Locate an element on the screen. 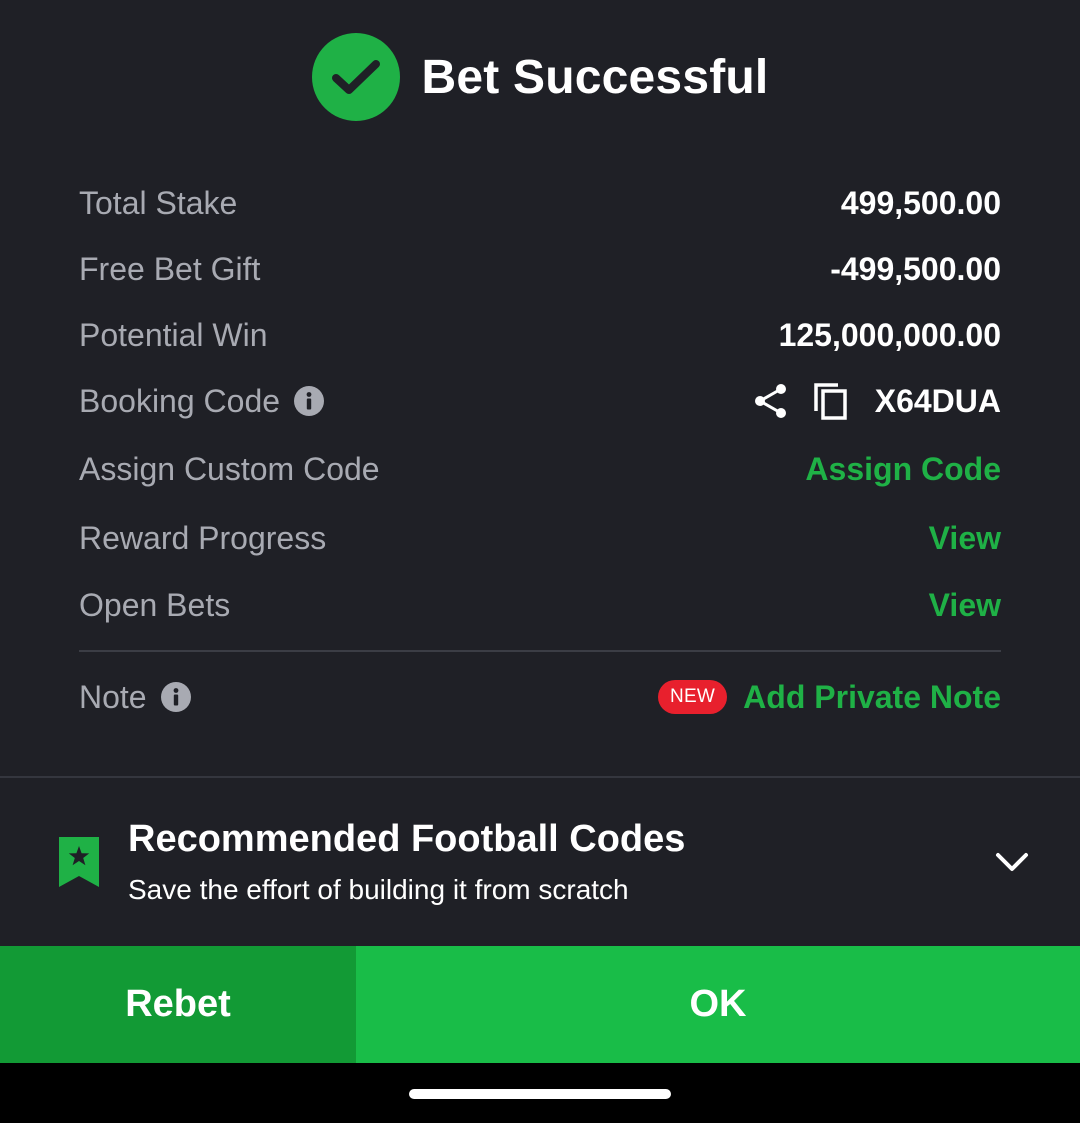 This screenshot has height=1123, width=1080. rebet-button: Rebet is located at coordinates (178, 1004).